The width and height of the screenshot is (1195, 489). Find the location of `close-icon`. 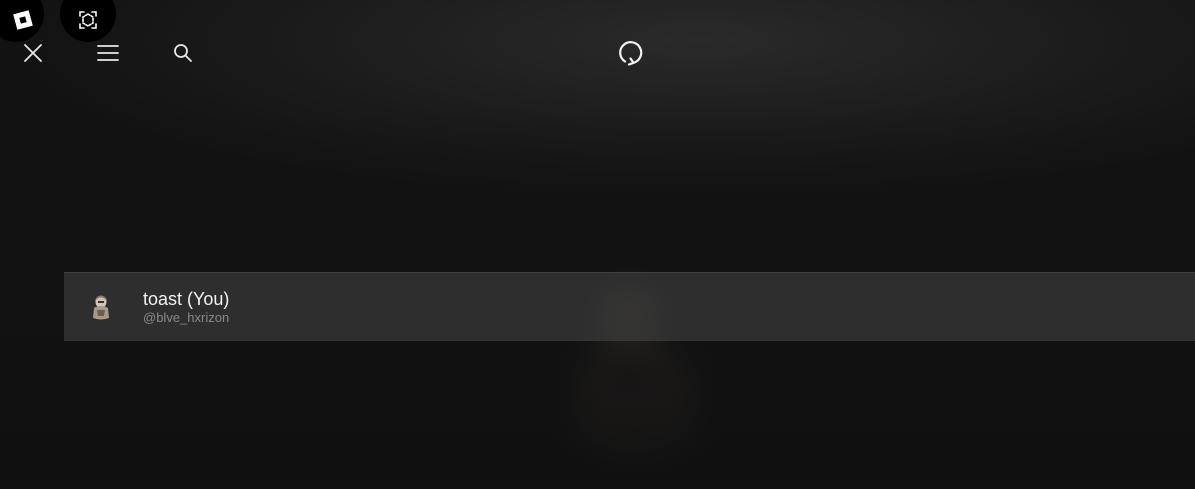

close-icon is located at coordinates (33, 53).